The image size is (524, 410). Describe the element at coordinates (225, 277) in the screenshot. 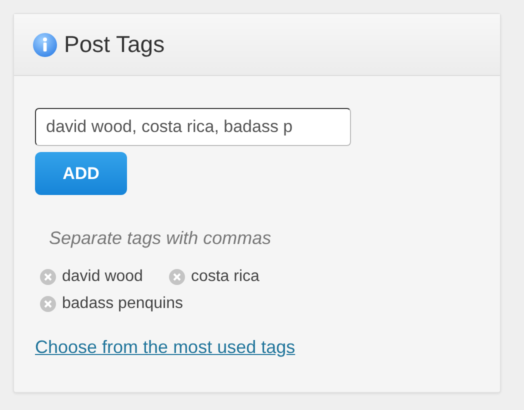

I see `tag-label: costa rica` at that location.